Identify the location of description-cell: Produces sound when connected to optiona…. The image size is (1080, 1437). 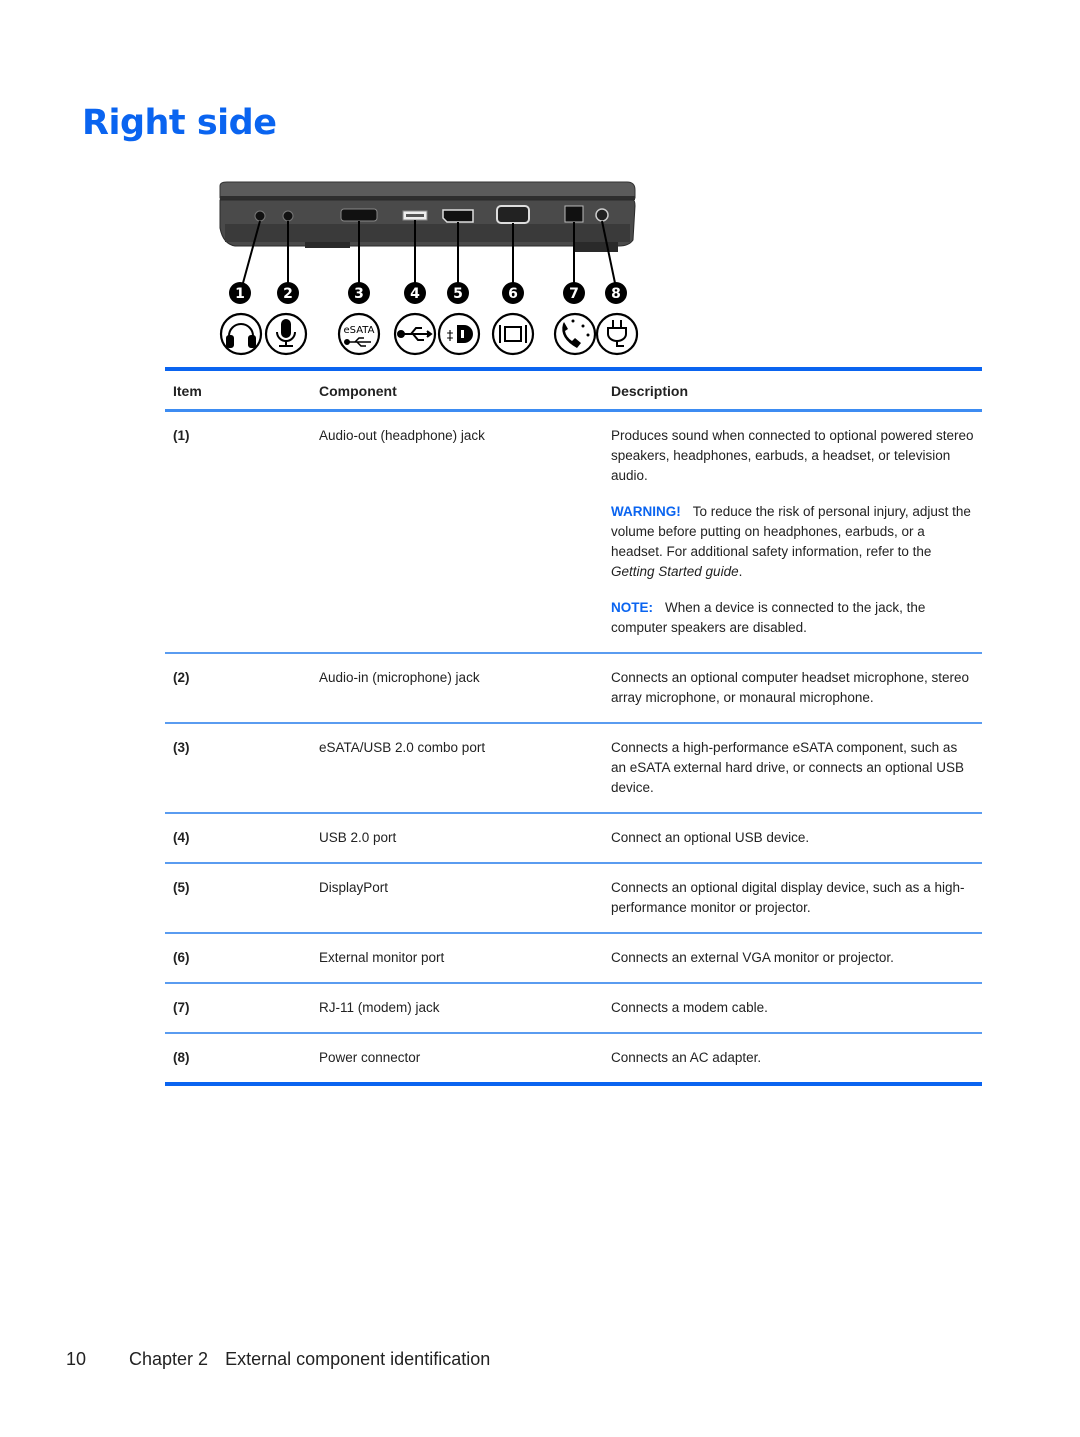
(796, 532).